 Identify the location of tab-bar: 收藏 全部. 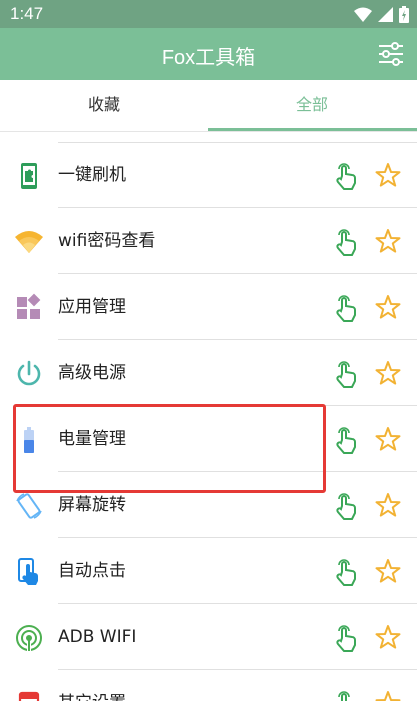
(208, 105).